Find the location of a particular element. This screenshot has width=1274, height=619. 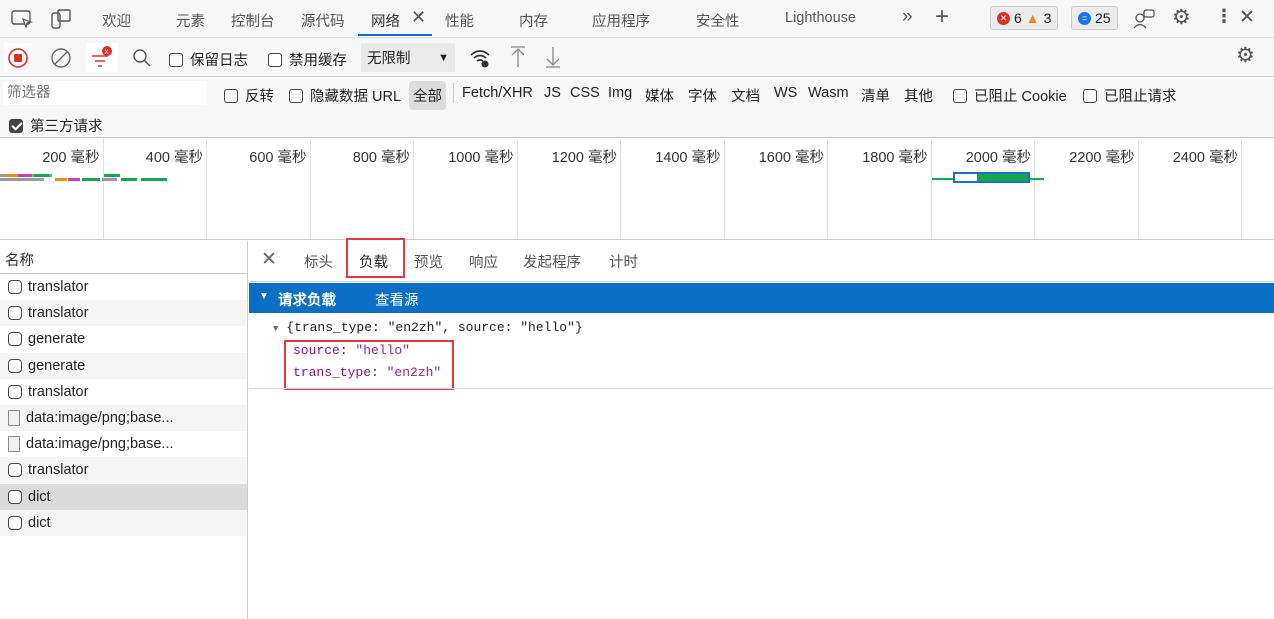

tab-performance: 性能 is located at coordinates (459, 20).